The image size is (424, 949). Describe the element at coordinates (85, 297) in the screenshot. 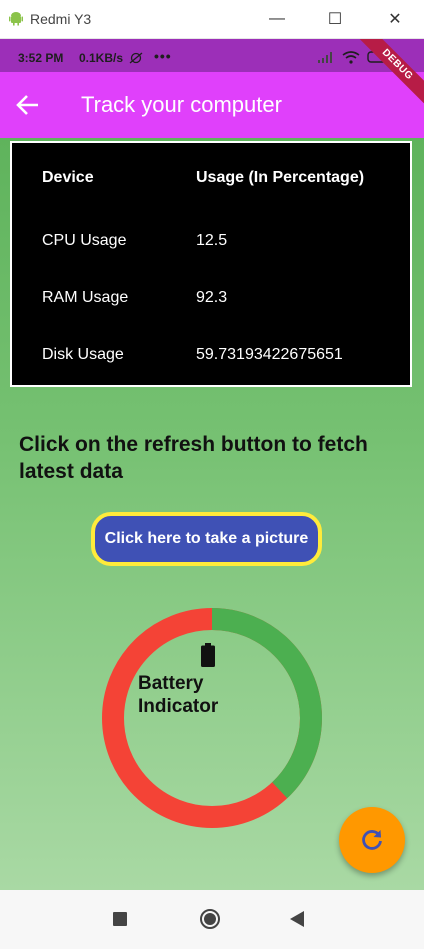

I see `table-cell-device: RAM Usage` at that location.